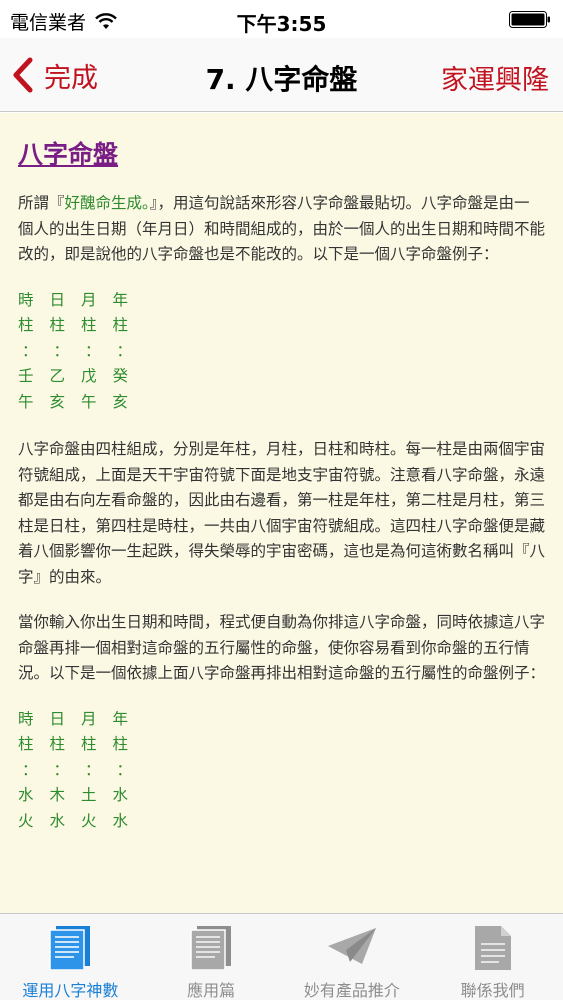 The image size is (563, 1000). What do you see at coordinates (68, 154) in the screenshot?
I see `section-heading: 八字命盤` at bounding box center [68, 154].